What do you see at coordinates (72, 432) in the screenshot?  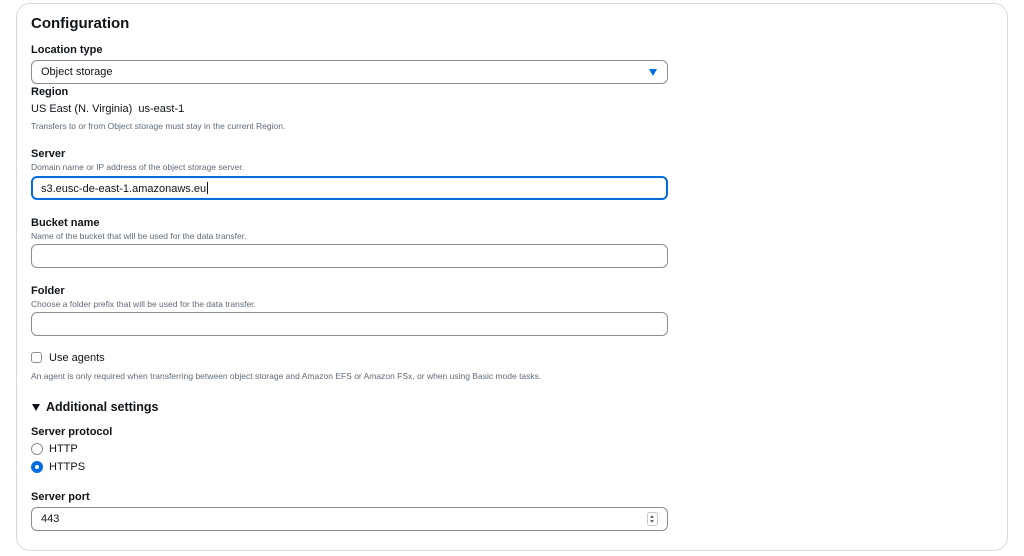 I see `server-protocol-label: Server protocol` at bounding box center [72, 432].